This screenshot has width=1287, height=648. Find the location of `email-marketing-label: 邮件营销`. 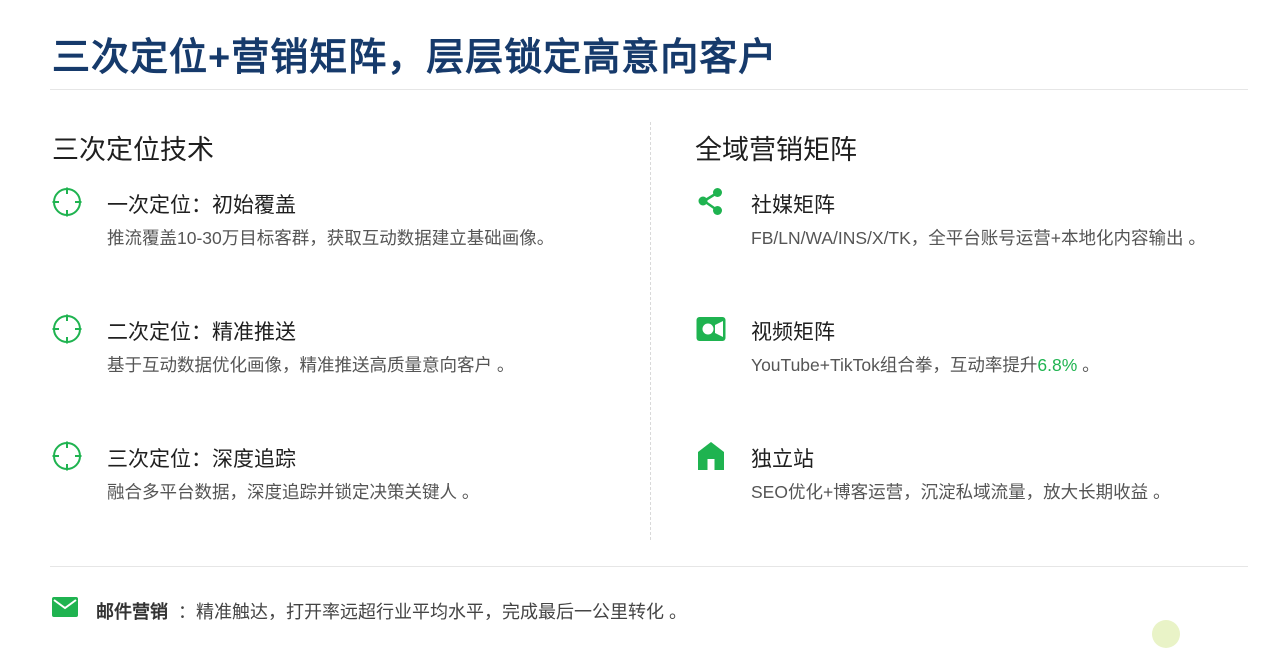

email-marketing-label: 邮件营销 is located at coordinates (132, 612).